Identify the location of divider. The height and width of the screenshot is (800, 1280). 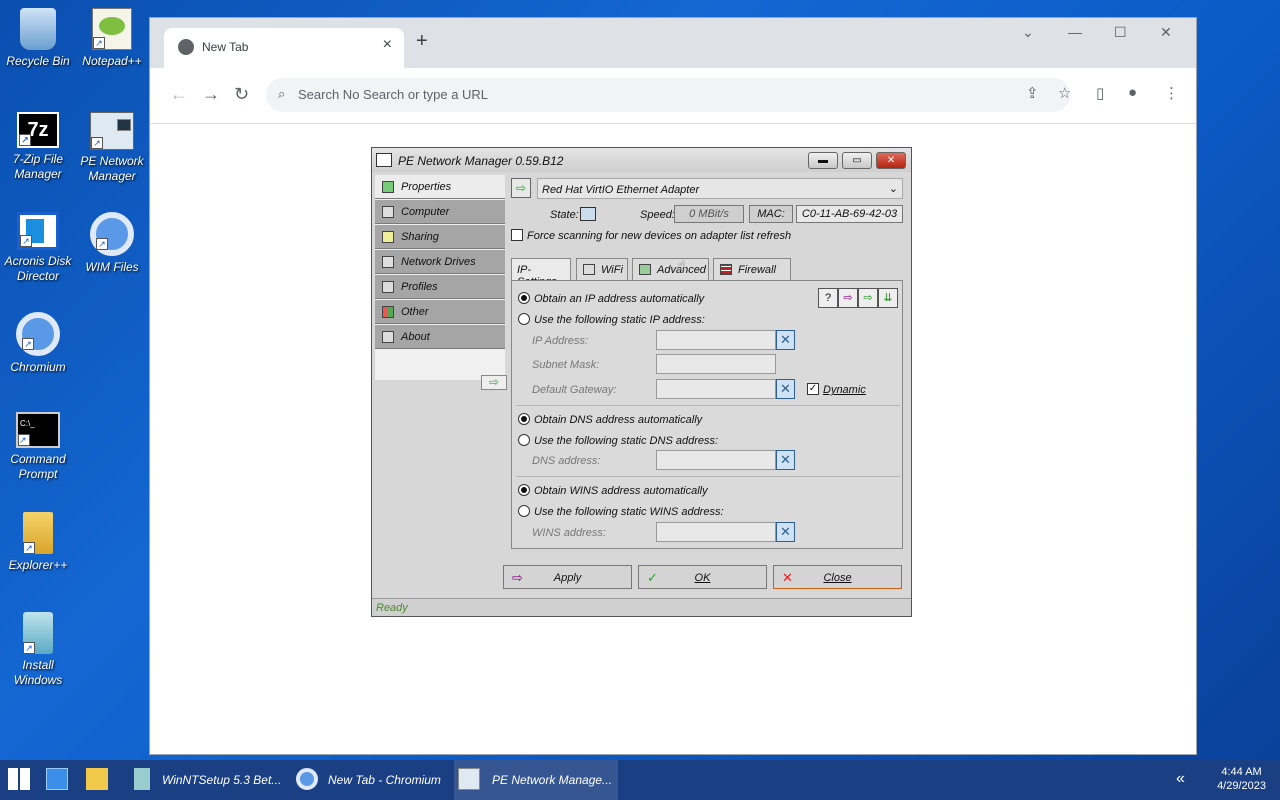
(708, 405).